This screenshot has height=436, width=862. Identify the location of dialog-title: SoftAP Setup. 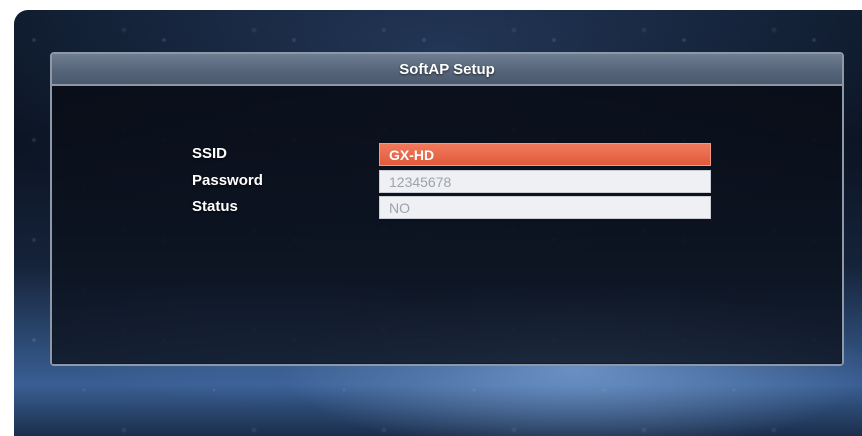
(447, 69).